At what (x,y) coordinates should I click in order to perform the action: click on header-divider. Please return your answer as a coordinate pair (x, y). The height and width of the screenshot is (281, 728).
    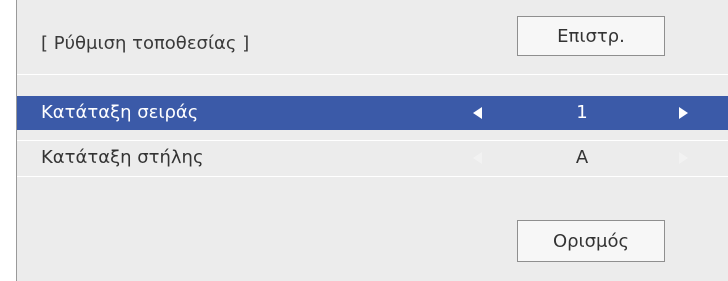
    Looking at the image, I should click on (372, 74).